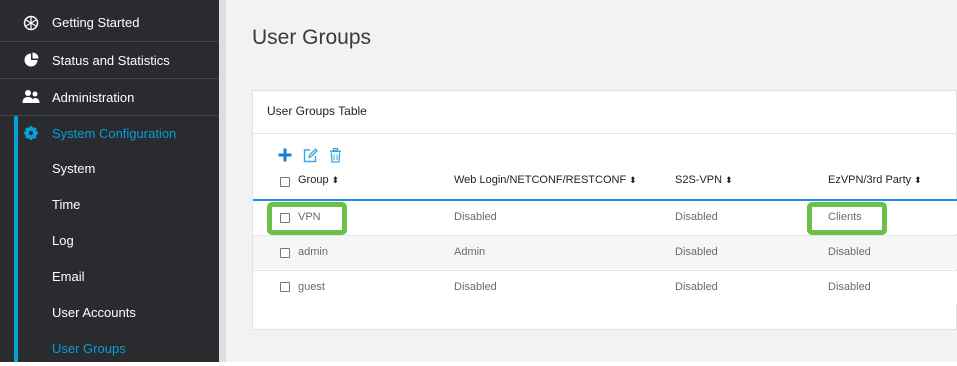 The height and width of the screenshot is (366, 957). I want to click on column-label: EzVPN/3rd Party, so click(870, 180).